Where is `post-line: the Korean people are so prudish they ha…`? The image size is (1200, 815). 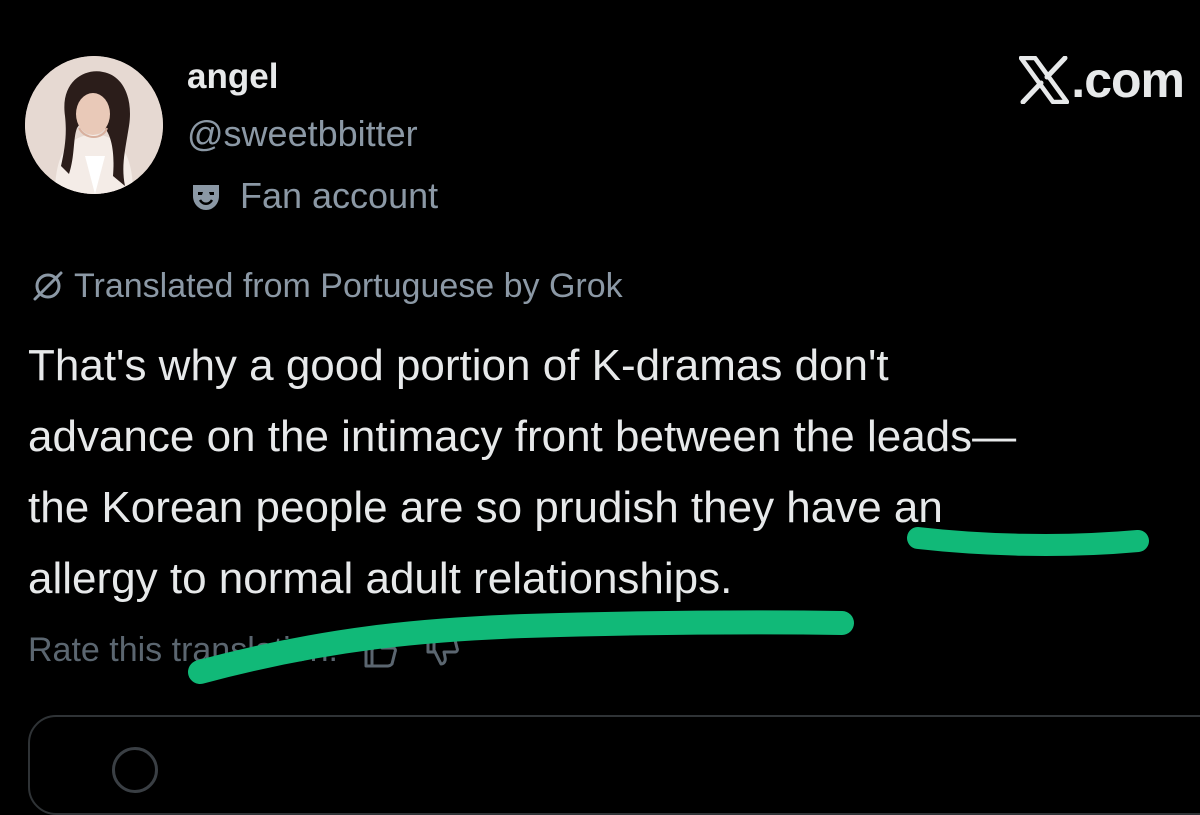
post-line: the Korean people are so prudish they ha… is located at coordinates (485, 507).